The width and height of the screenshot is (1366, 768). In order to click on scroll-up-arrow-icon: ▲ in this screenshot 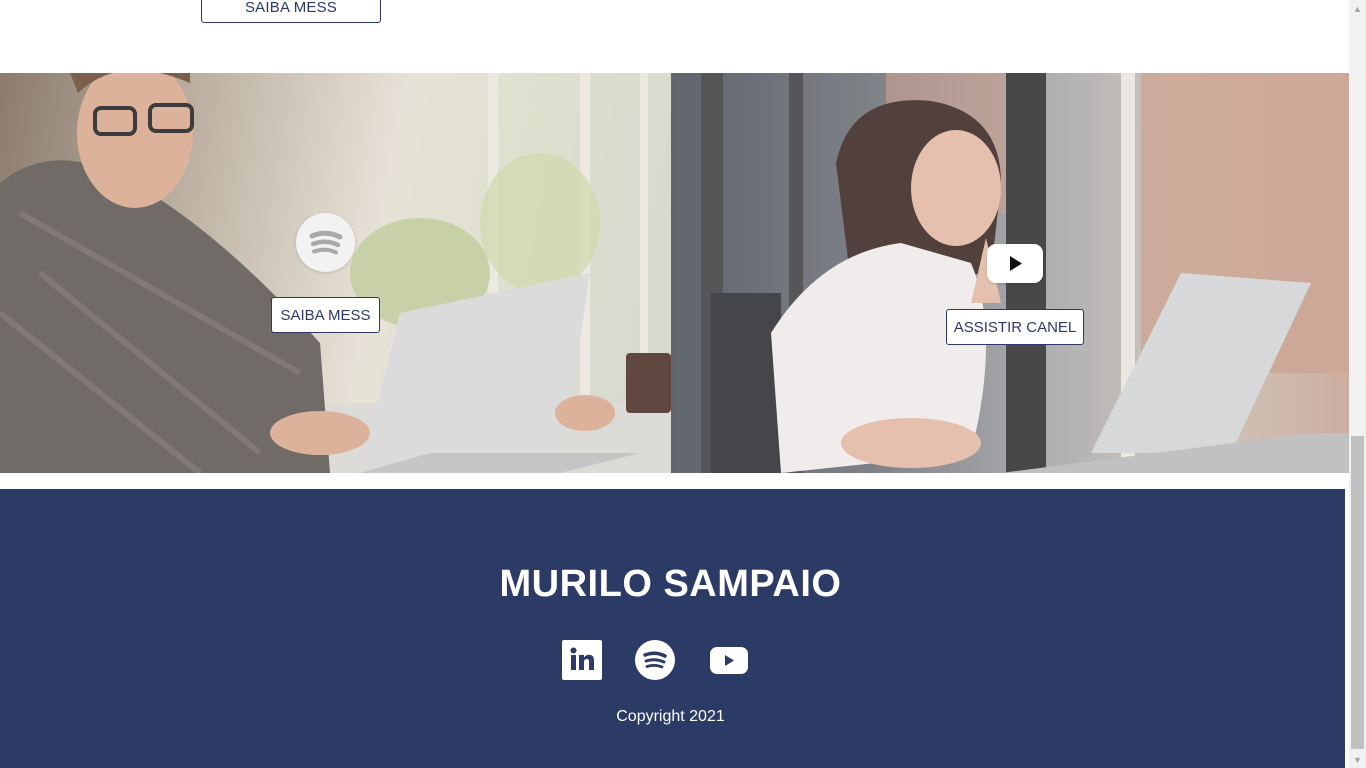, I will do `click(1357, 8)`.